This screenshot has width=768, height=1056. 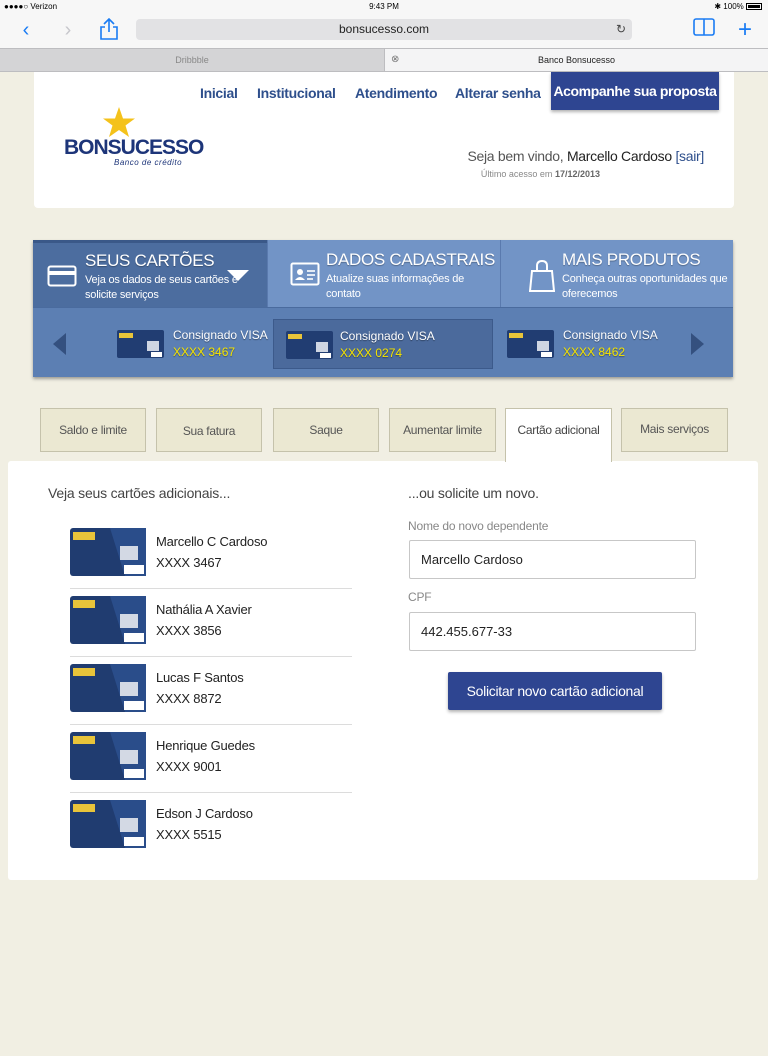 I want to click on bonsucesso-logo: BONSUCESSO Banco de crédito, so click(x=133, y=138).